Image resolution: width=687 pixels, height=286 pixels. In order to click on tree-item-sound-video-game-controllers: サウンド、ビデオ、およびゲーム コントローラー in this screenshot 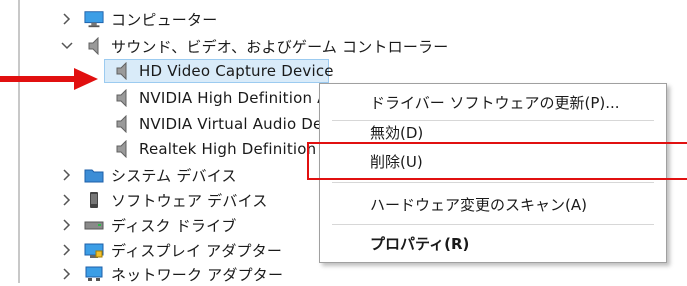, I will do `click(254, 46)`.